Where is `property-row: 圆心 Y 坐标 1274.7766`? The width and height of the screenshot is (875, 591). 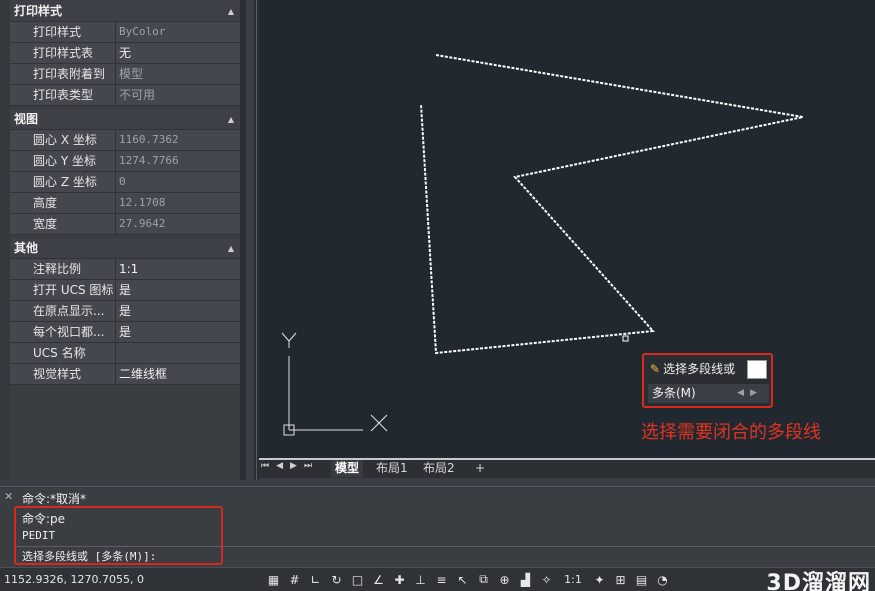 property-row: 圆心 Y 坐标 1274.7766 is located at coordinates (125, 161).